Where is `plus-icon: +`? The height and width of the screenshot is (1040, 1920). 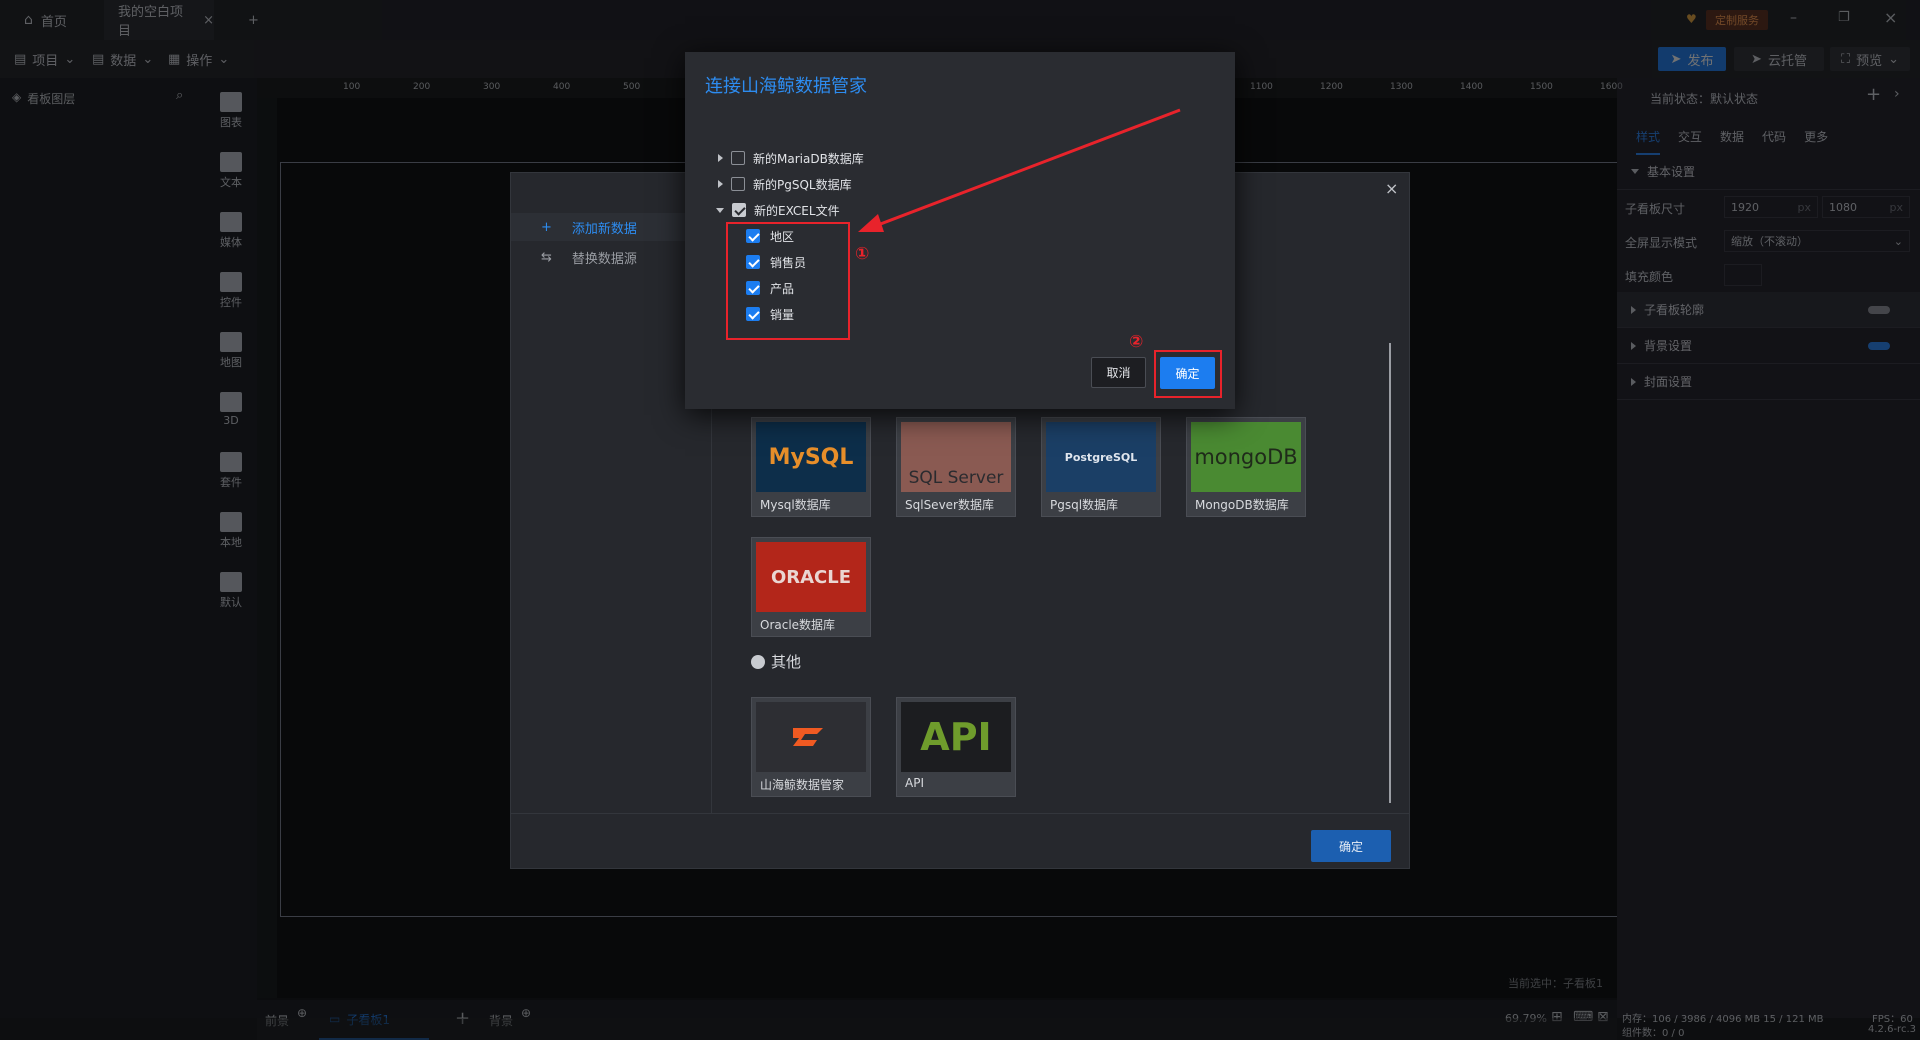
plus-icon: + is located at coordinates (546, 227).